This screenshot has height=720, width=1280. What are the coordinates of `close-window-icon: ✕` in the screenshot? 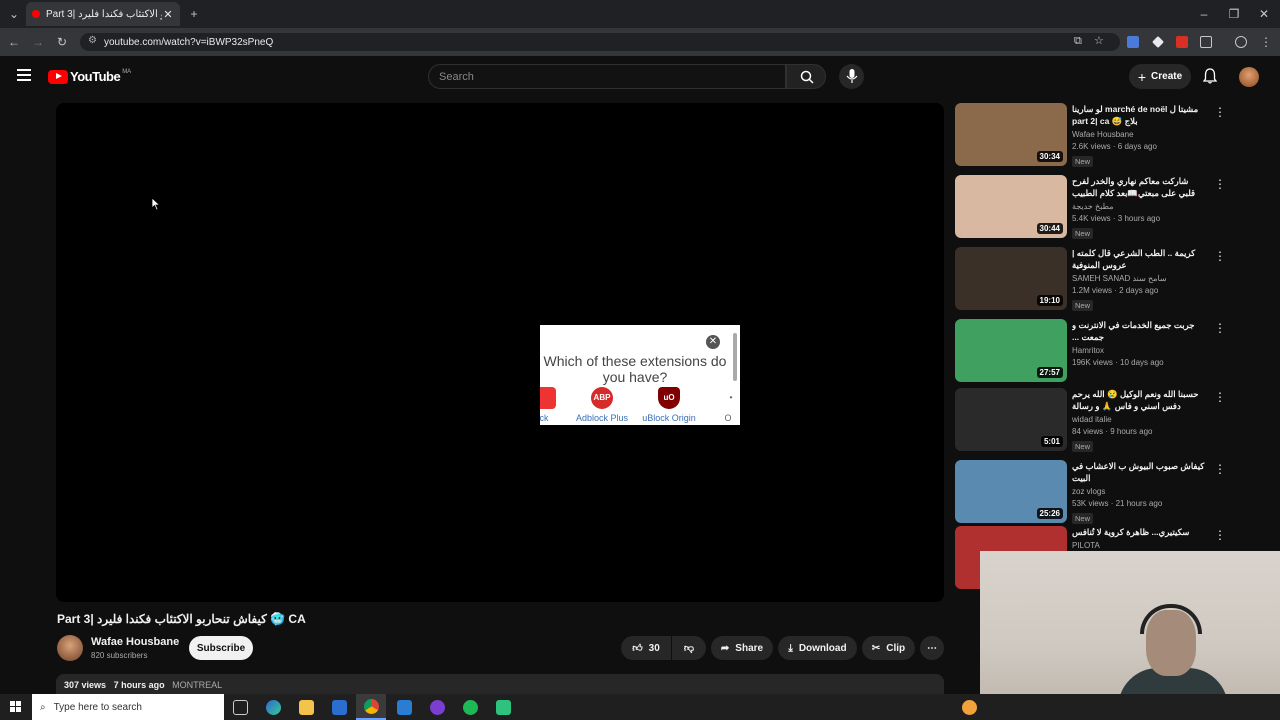 It's located at (1264, 14).